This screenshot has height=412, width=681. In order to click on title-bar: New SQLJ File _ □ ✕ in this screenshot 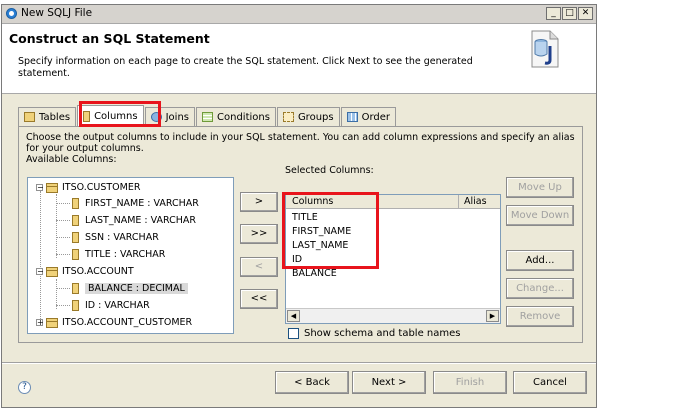, I will do `click(299, 14)`.